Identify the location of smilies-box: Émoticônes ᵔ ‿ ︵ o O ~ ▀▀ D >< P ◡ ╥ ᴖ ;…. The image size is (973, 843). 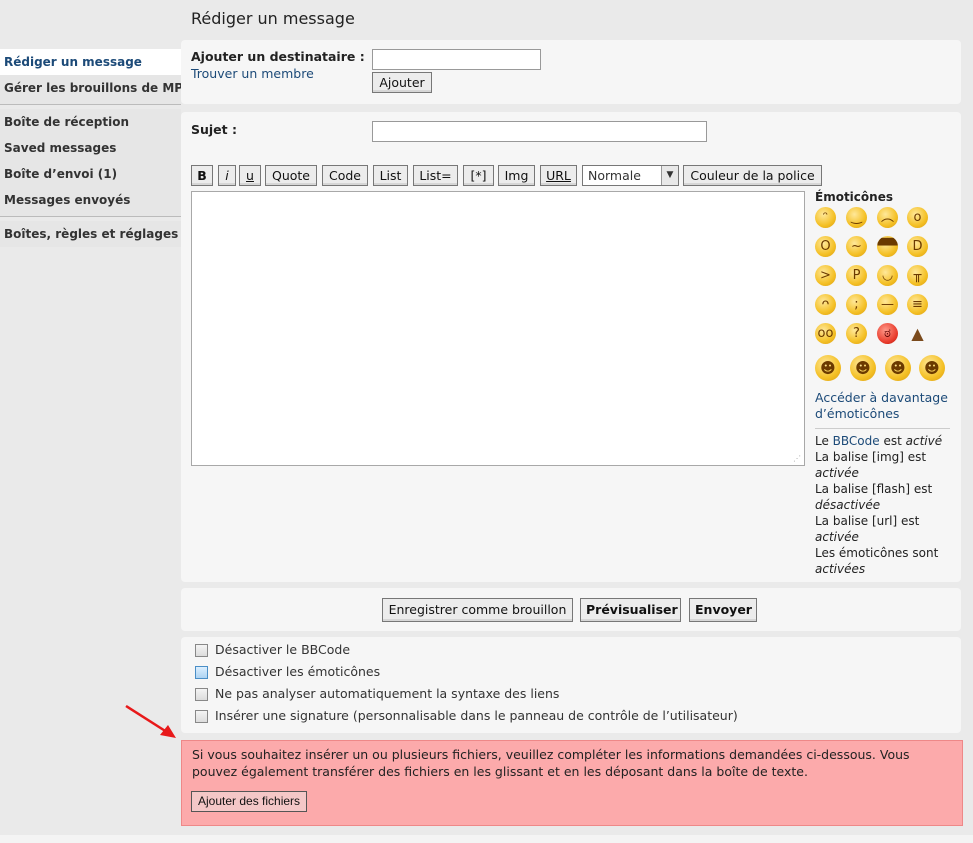
(885, 383).